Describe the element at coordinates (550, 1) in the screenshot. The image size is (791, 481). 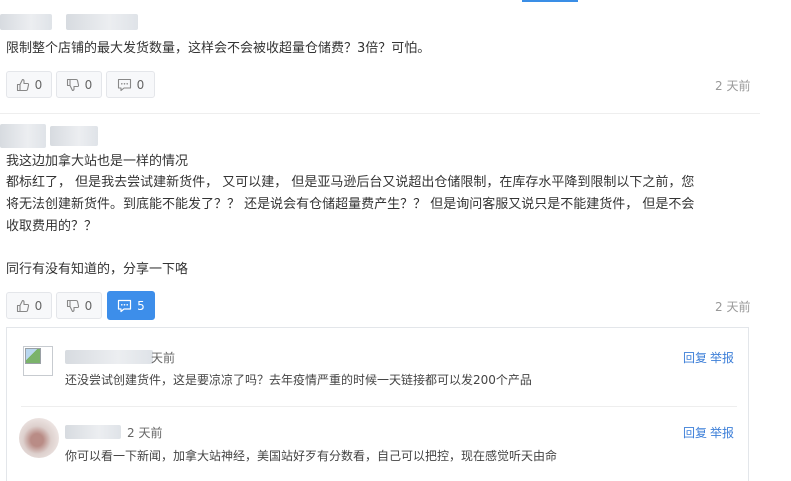
I see `active-tab-indicator` at that location.